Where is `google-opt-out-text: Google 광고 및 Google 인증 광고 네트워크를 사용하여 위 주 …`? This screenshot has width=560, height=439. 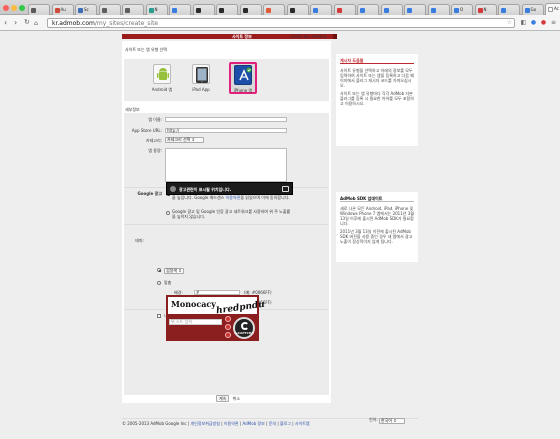 google-opt-out-text: Google 광고 및 Google 인증 광고 네트워크를 사용하여 위 주 … is located at coordinates (231, 214).